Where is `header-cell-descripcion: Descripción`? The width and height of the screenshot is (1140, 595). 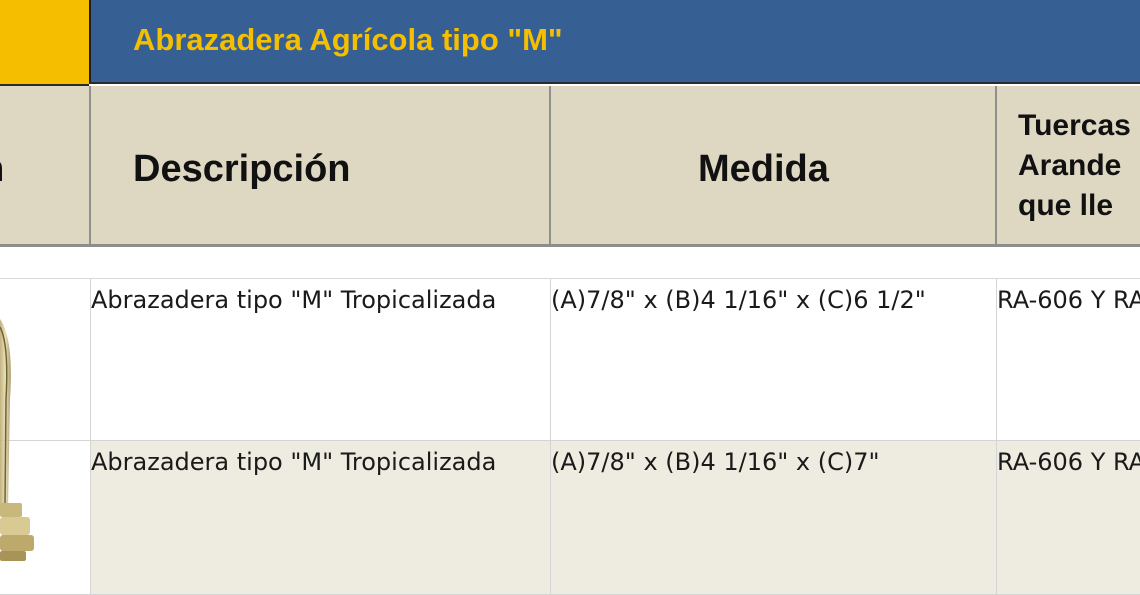 header-cell-descripcion: Descripción is located at coordinates (321, 166).